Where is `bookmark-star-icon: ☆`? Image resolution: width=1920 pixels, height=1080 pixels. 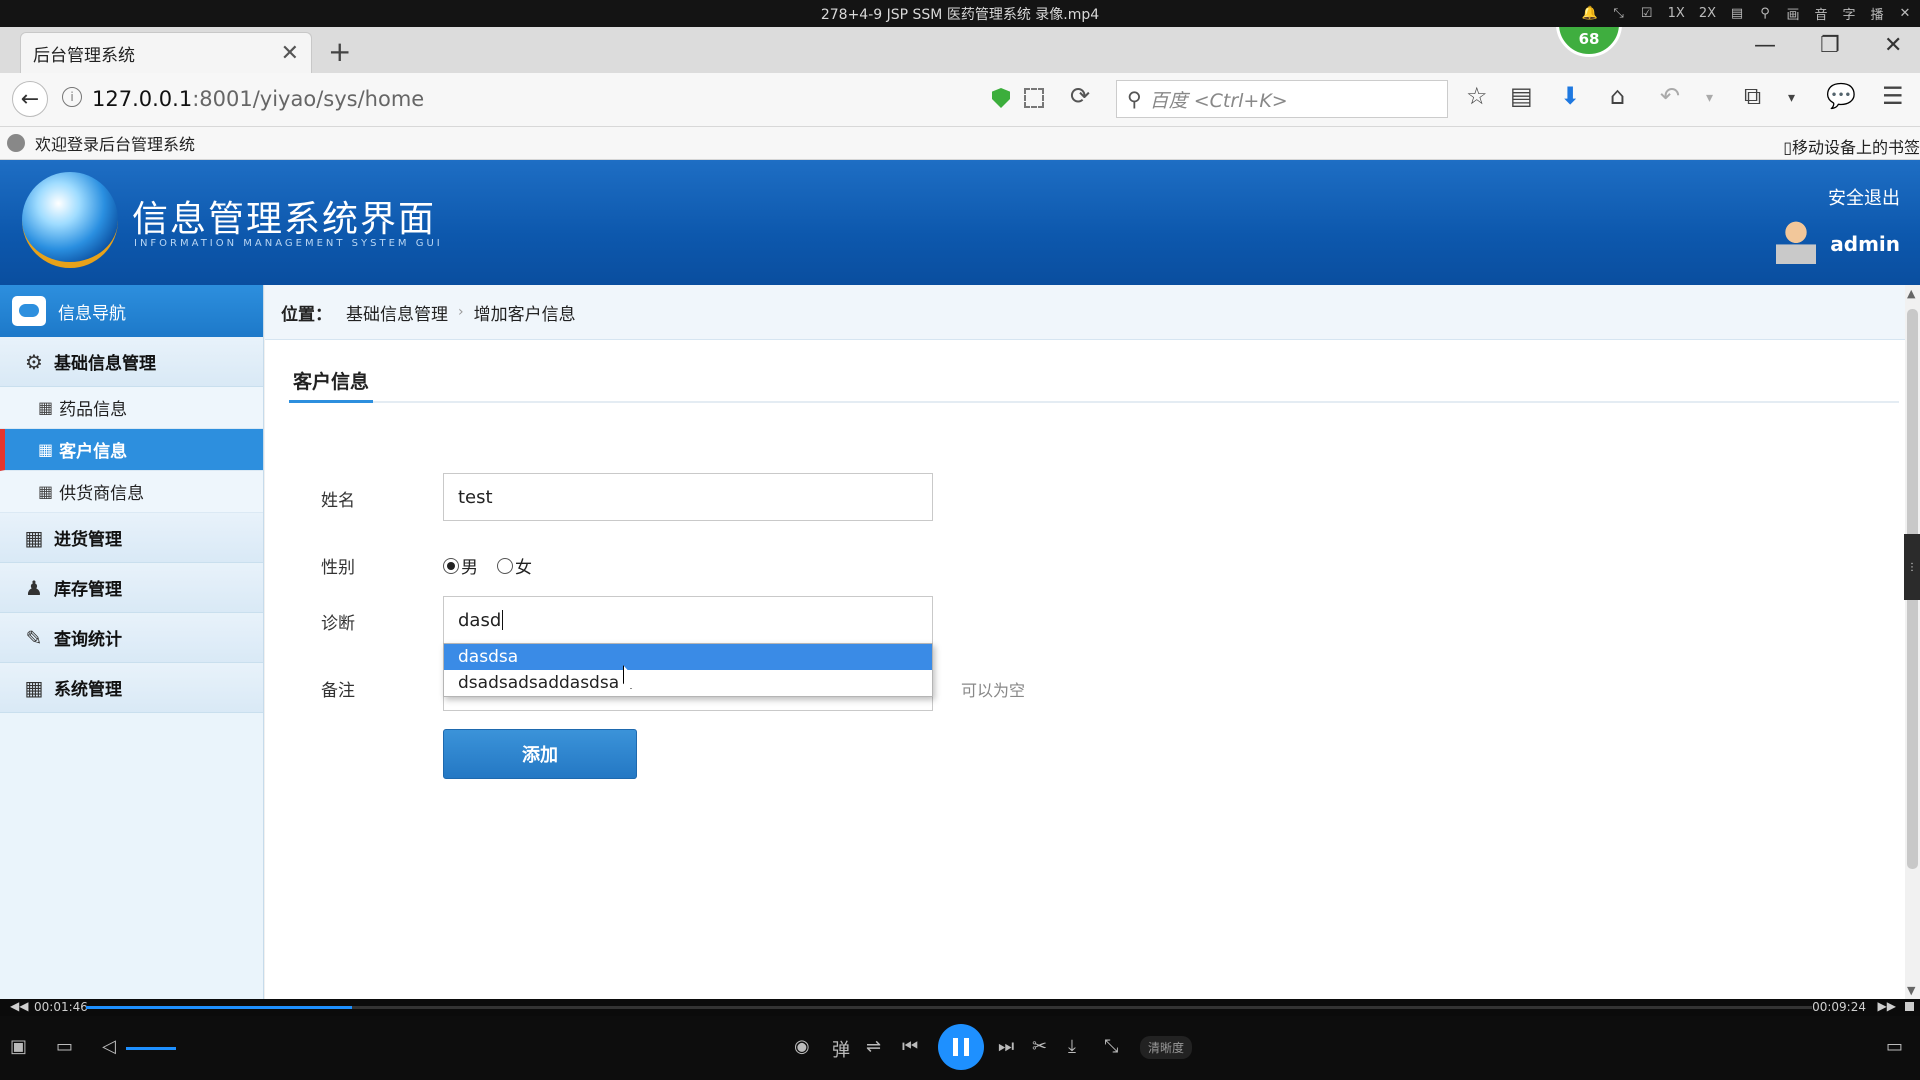 bookmark-star-icon: ☆ is located at coordinates (1477, 96).